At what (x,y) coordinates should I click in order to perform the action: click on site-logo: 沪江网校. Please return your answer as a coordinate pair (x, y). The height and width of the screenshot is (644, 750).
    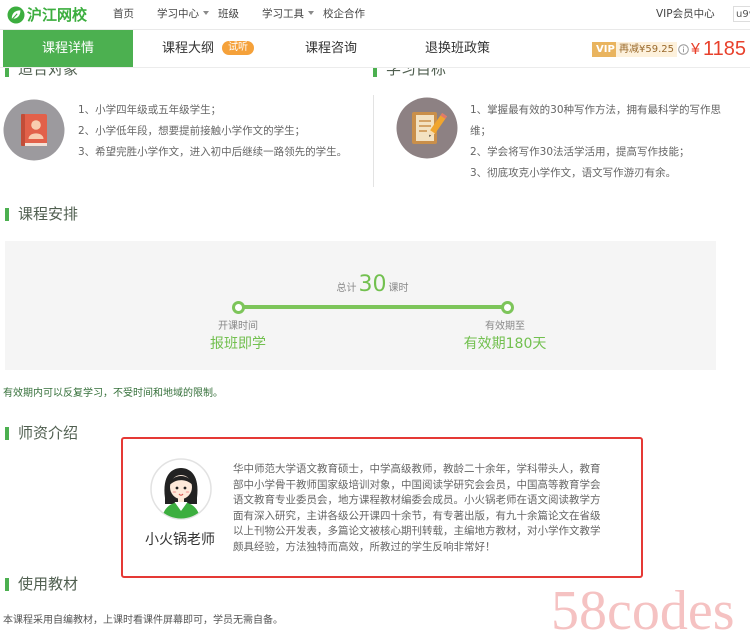
    Looking at the image, I should click on (47, 14).